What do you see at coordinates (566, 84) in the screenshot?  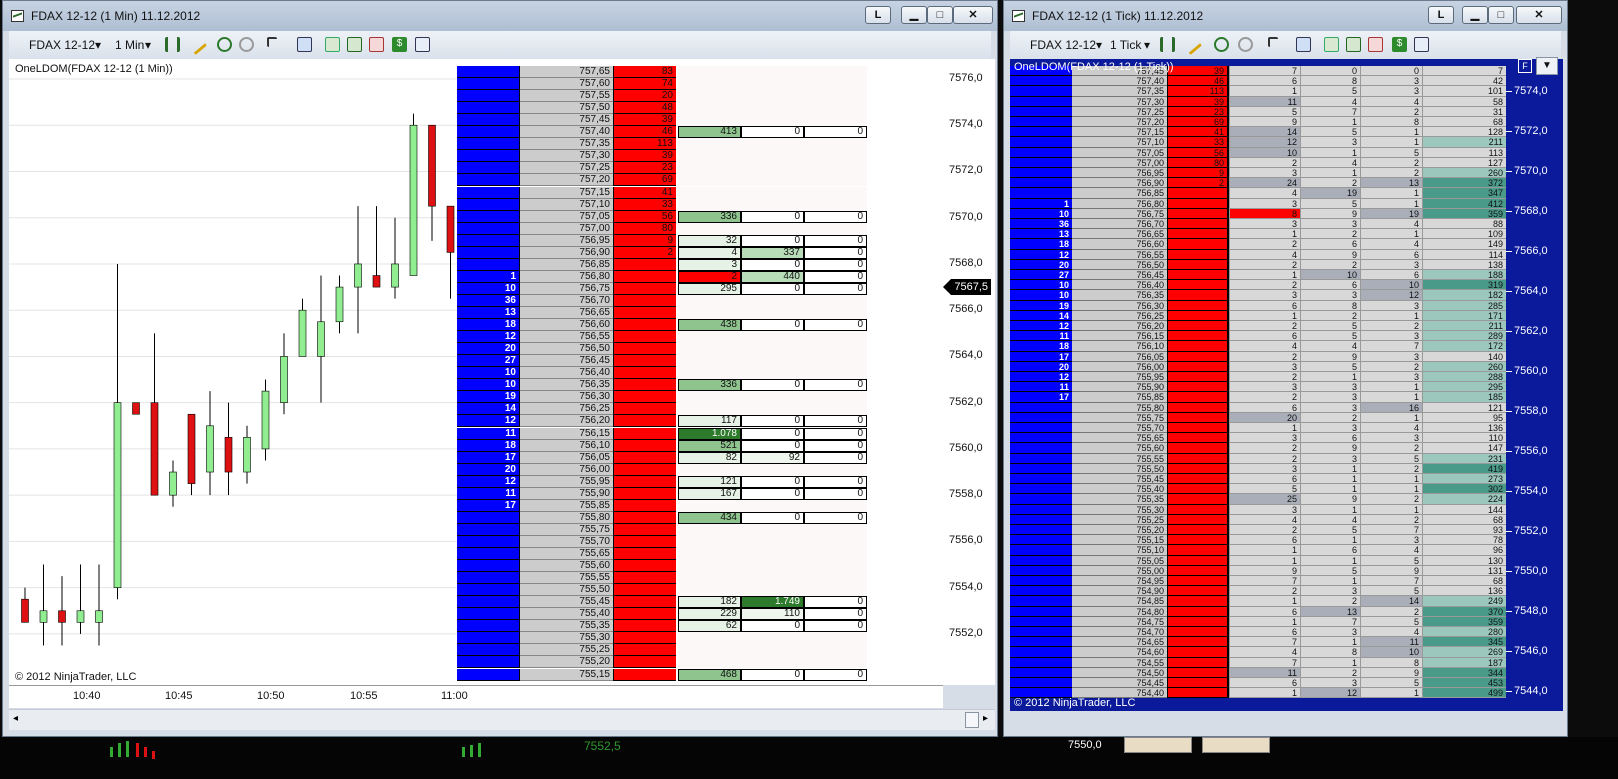 I see `price-cell: 757,60` at bounding box center [566, 84].